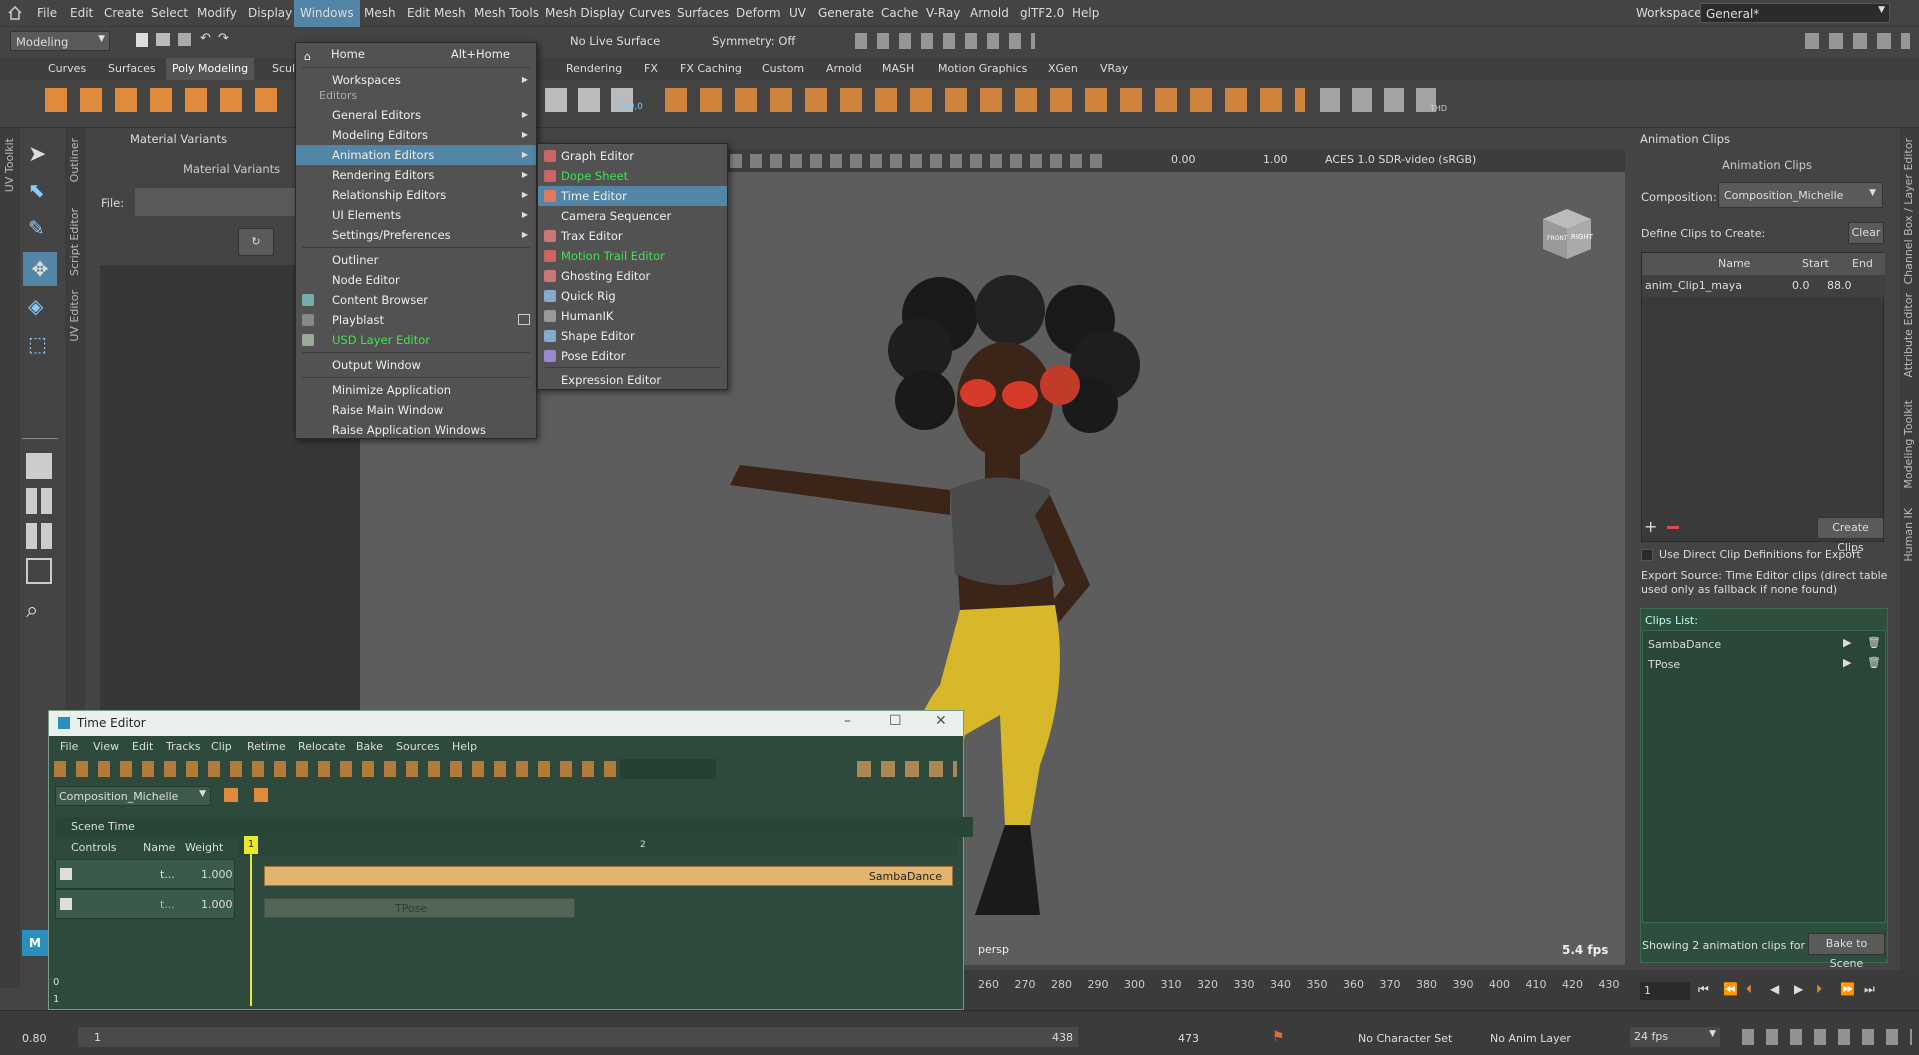 Image resolution: width=1919 pixels, height=1055 pixels. Describe the element at coordinates (1530, 1038) in the screenshot. I see `anim-layer-dropdown: No Anim Layer` at that location.